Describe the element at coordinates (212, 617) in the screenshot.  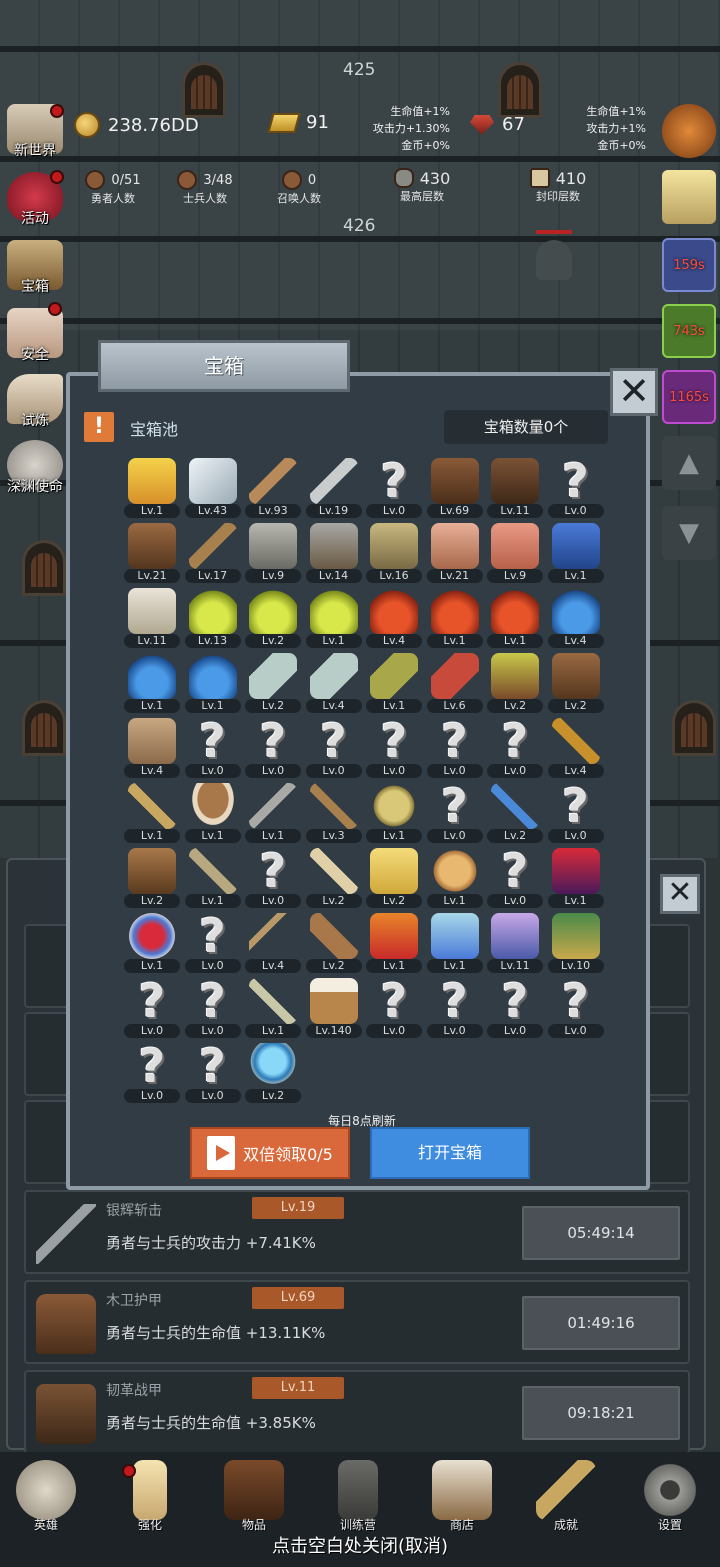
I see `pool-item: Lv.13` at that location.